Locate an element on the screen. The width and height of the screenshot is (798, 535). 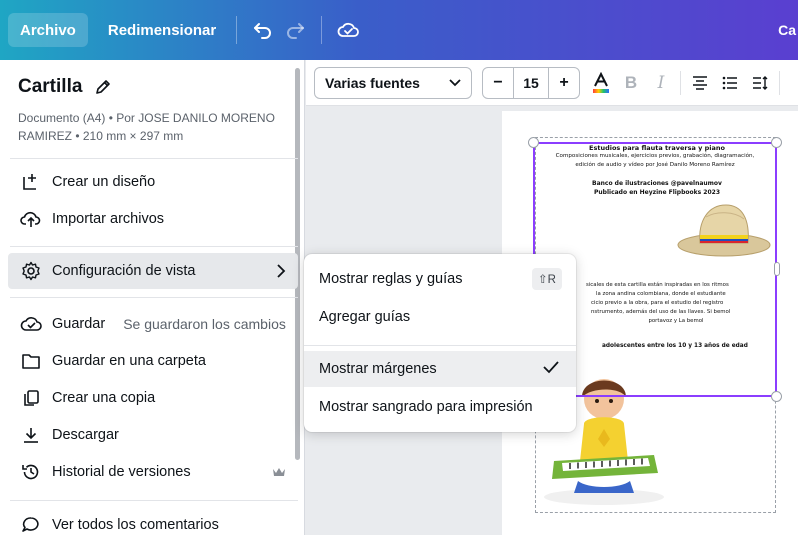
resize-handle-right is located at coordinates (777, 269).